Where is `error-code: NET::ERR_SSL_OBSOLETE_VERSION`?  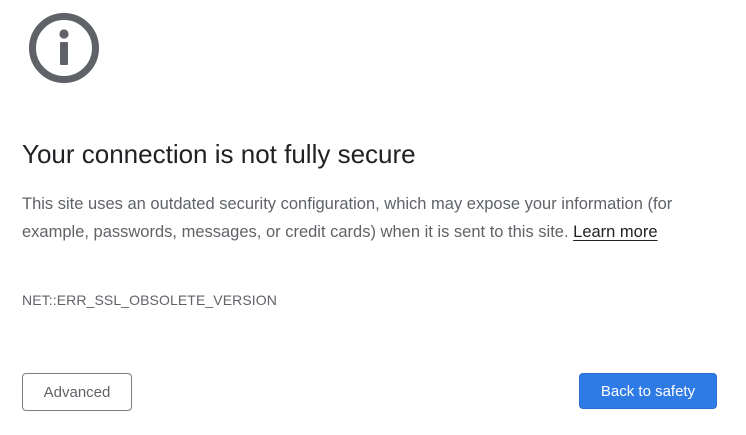 error-code: NET::ERR_SSL_OBSOLETE_VERSION is located at coordinates (149, 300).